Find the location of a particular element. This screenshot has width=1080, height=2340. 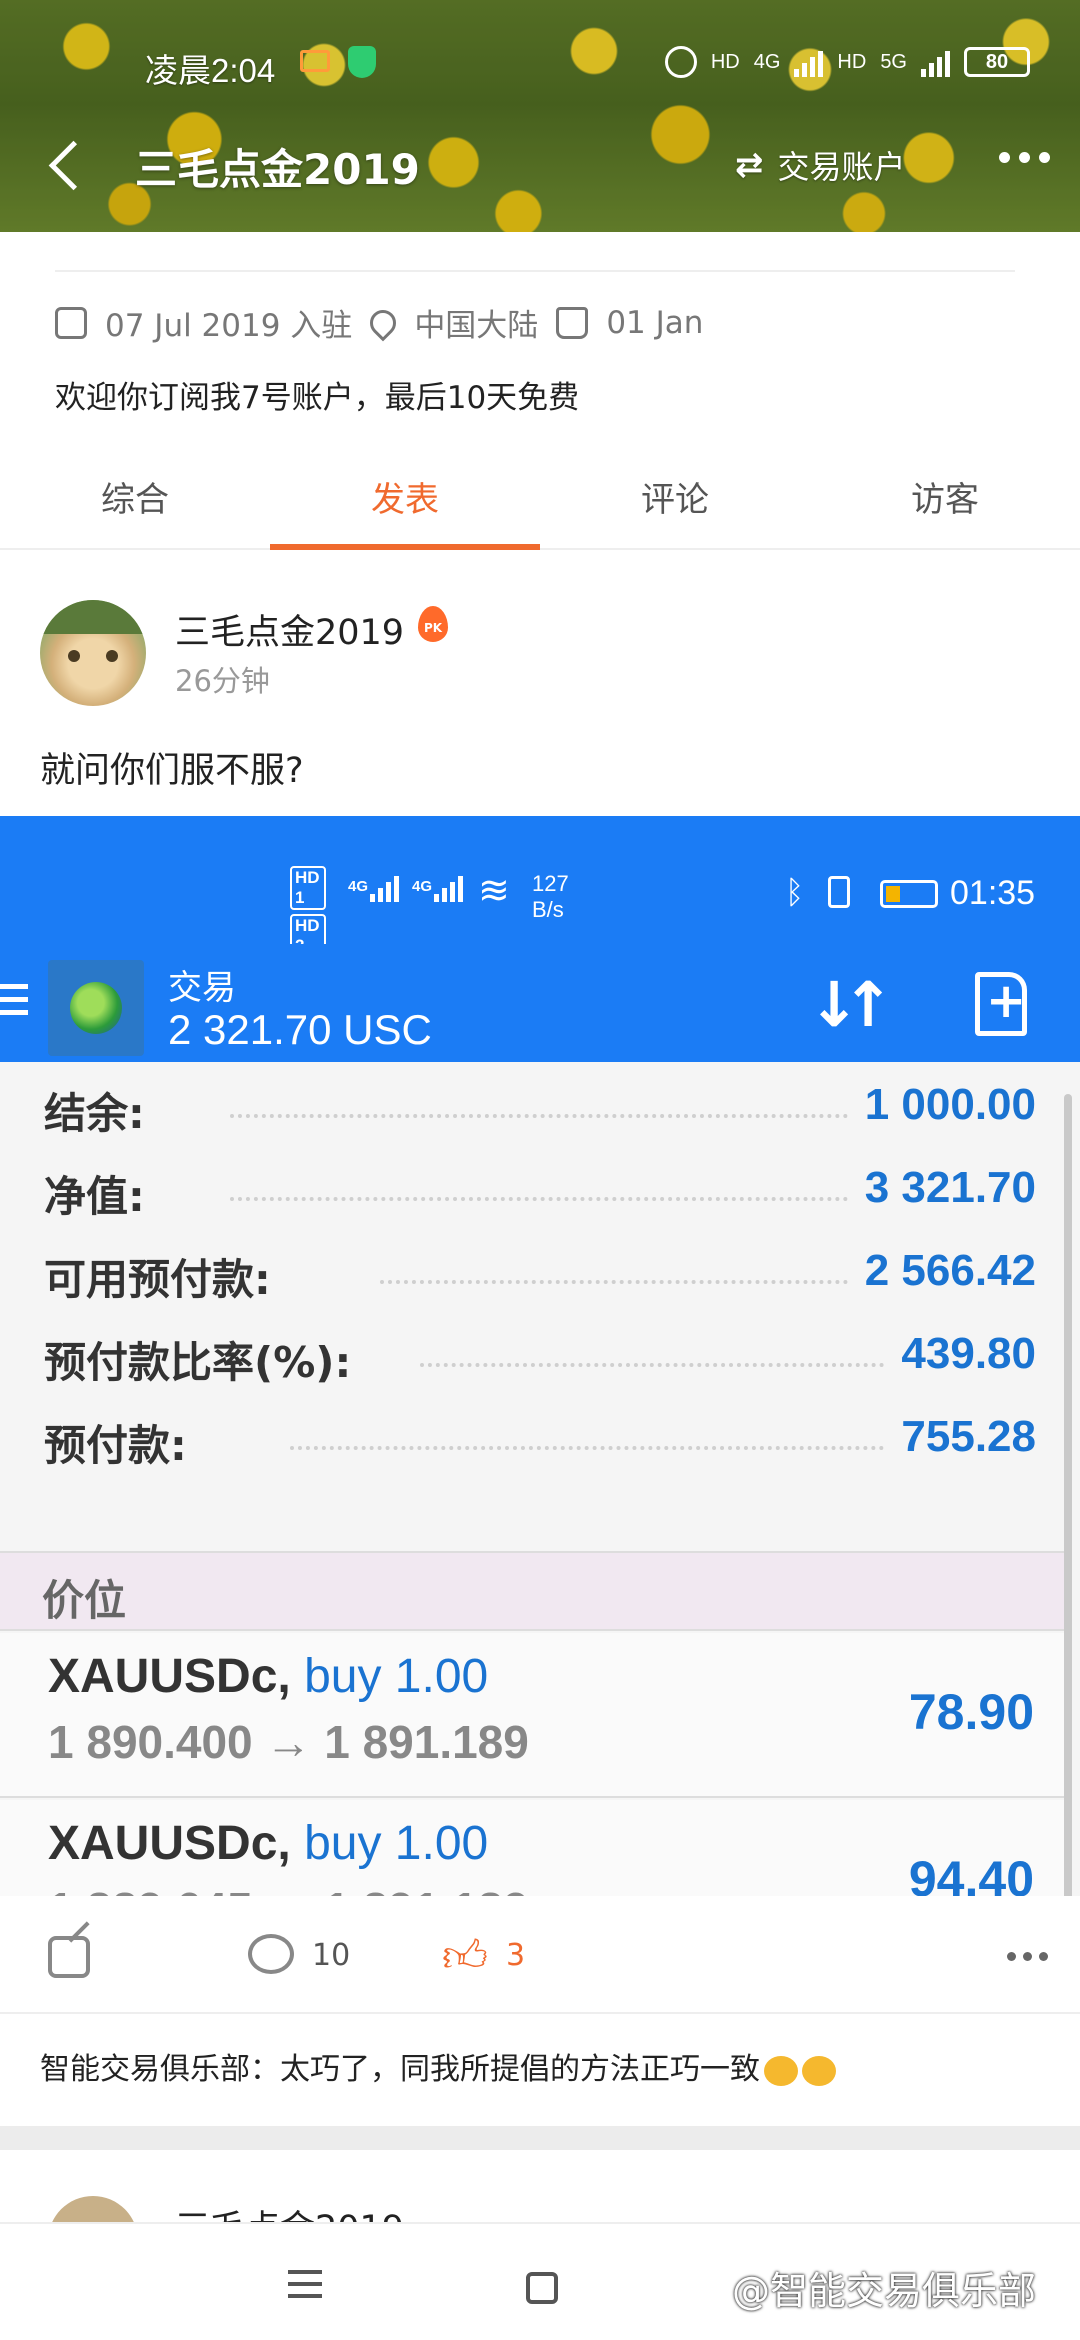

wifi-icon: ≋ is located at coordinates (494, 891).